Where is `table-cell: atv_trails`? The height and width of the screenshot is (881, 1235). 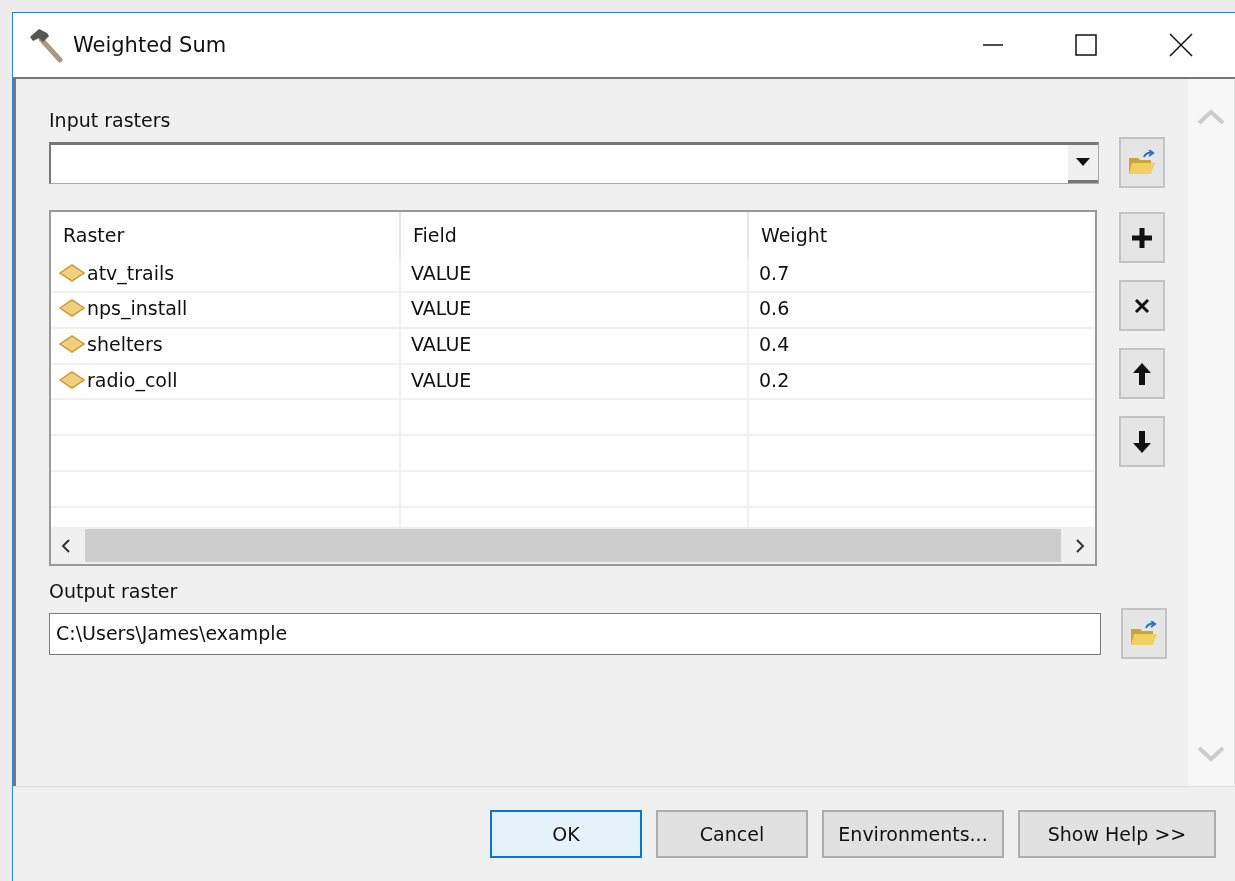
table-cell: atv_trails is located at coordinates (131, 272).